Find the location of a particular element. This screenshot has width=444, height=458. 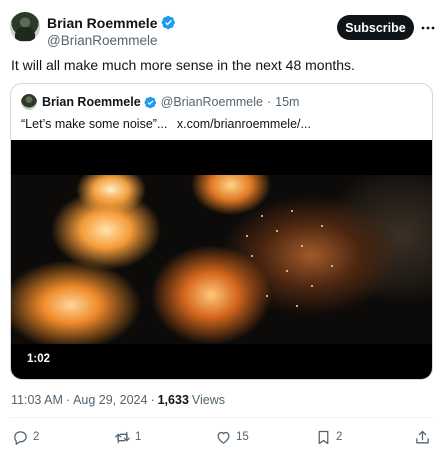

share-icon is located at coordinates (422, 436).